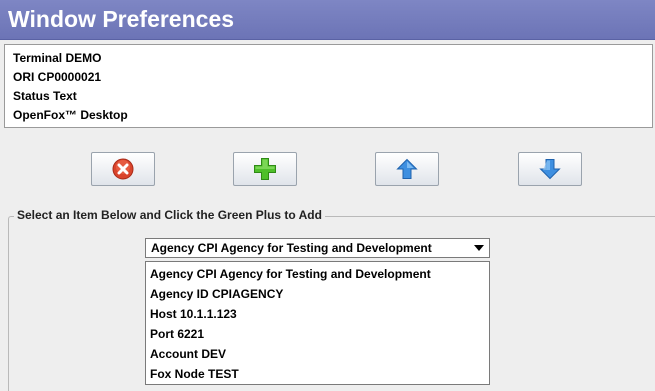  Describe the element at coordinates (57, 77) in the screenshot. I see `info-ori: ORI CP0000021` at that location.